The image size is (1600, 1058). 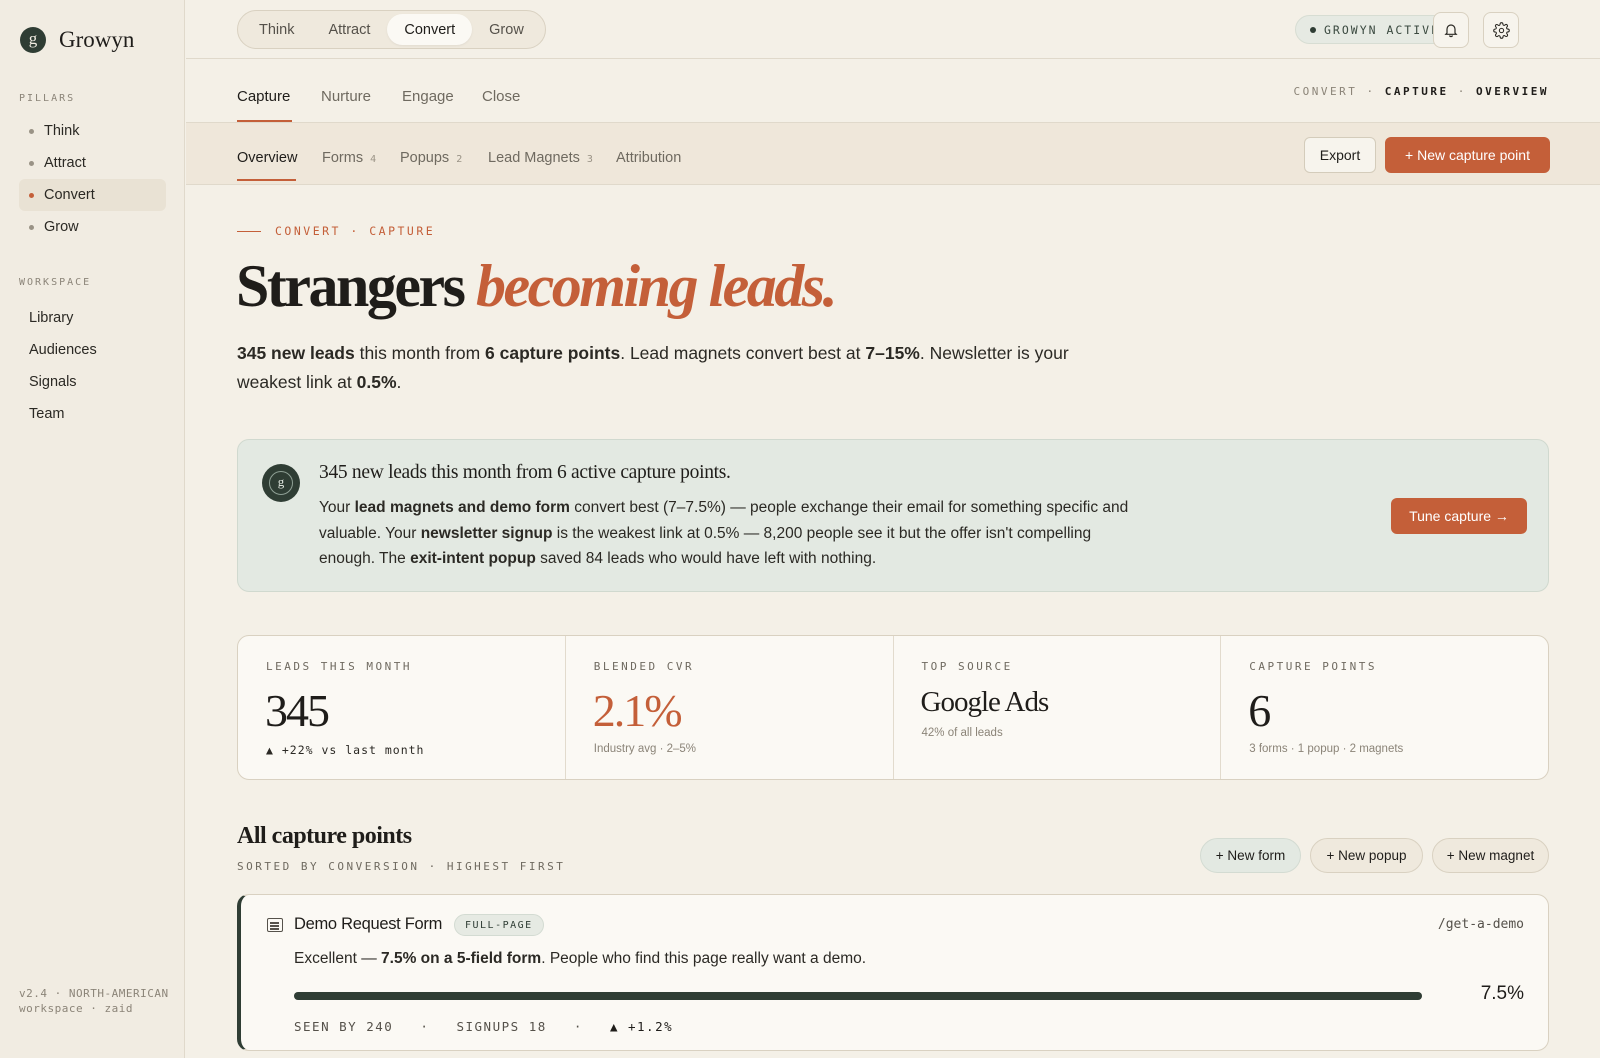 I want to click on new-magnet-button: + New magnet, so click(x=1490, y=855).